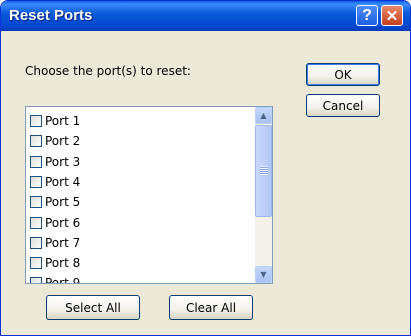 Image resolution: width=411 pixels, height=336 pixels. Describe the element at coordinates (63, 242) in the screenshot. I see `port-label: Port 7` at that location.